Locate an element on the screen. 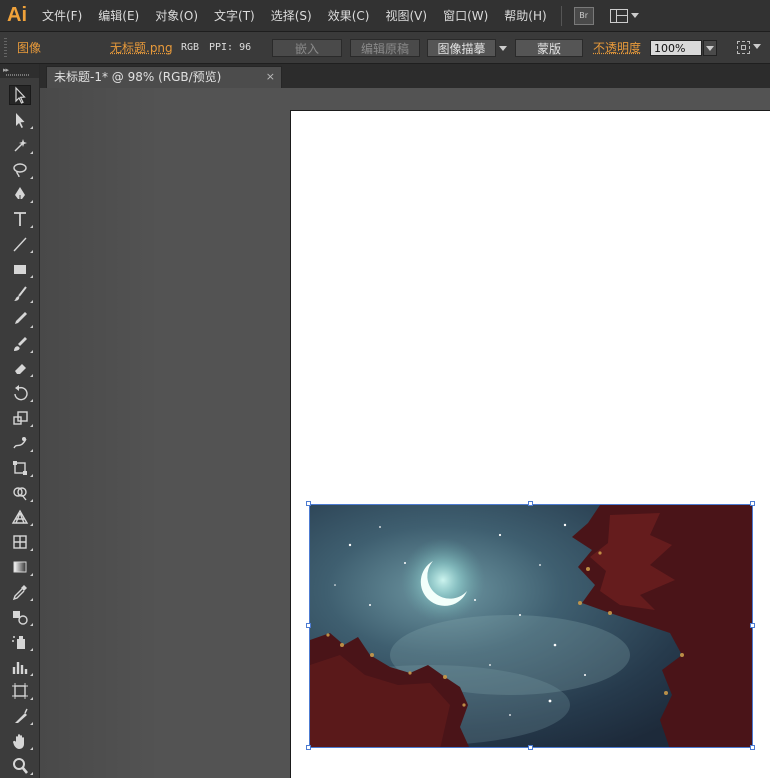 The width and height of the screenshot is (770, 778). document-tab: 未标题-1* @ 98% (RGB/预览) × is located at coordinates (164, 77).